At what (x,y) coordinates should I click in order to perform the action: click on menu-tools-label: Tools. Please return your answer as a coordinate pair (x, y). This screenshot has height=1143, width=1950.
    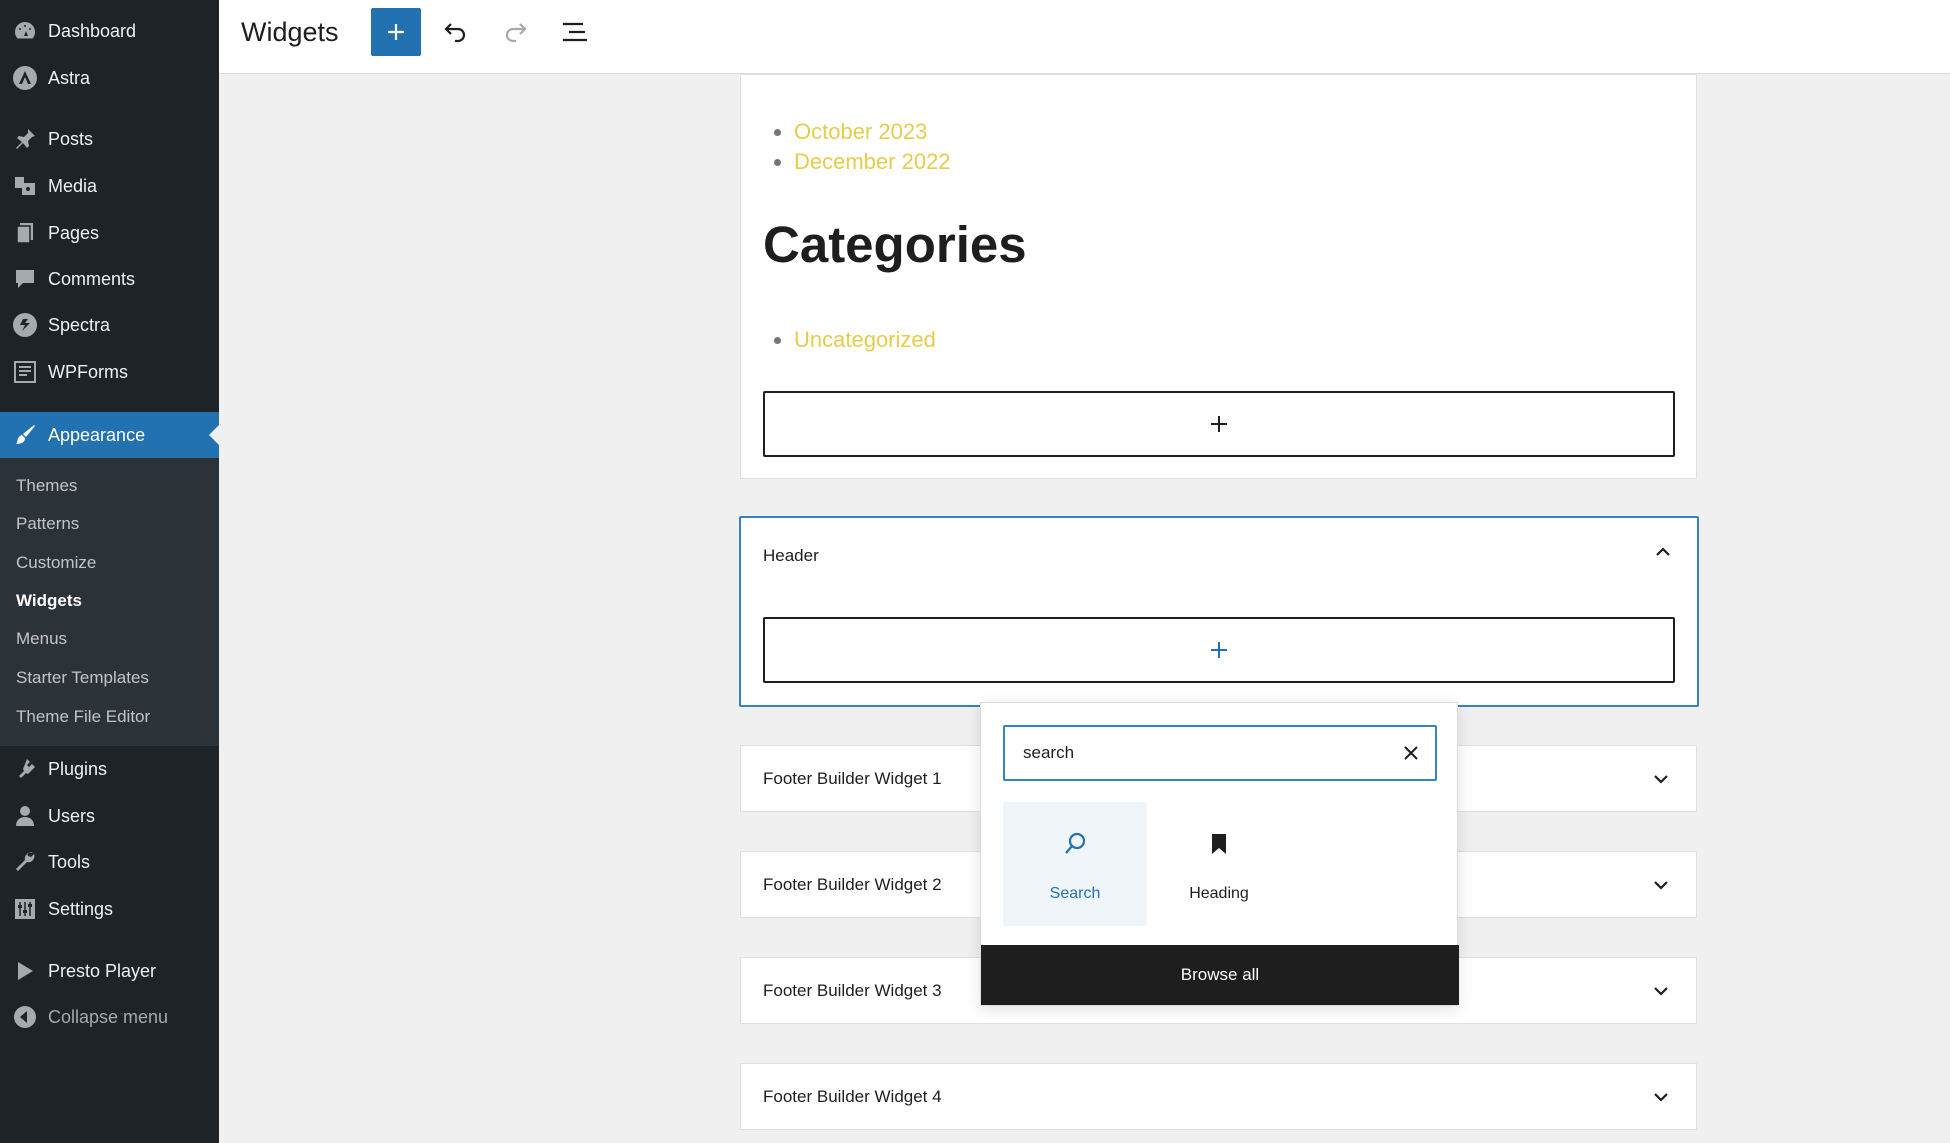
    Looking at the image, I should click on (69, 861).